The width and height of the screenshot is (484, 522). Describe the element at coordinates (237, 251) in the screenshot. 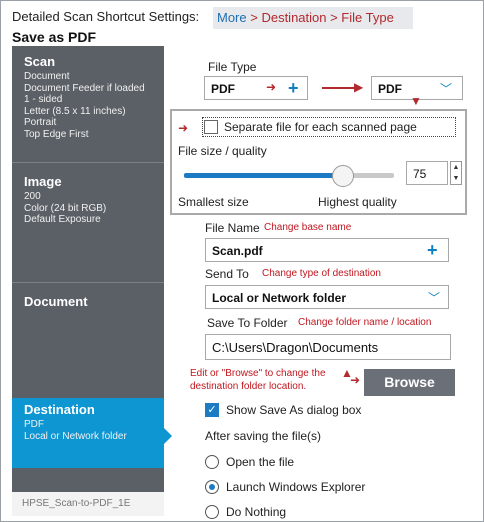

I see `file-name-value: Scan.pdf` at that location.